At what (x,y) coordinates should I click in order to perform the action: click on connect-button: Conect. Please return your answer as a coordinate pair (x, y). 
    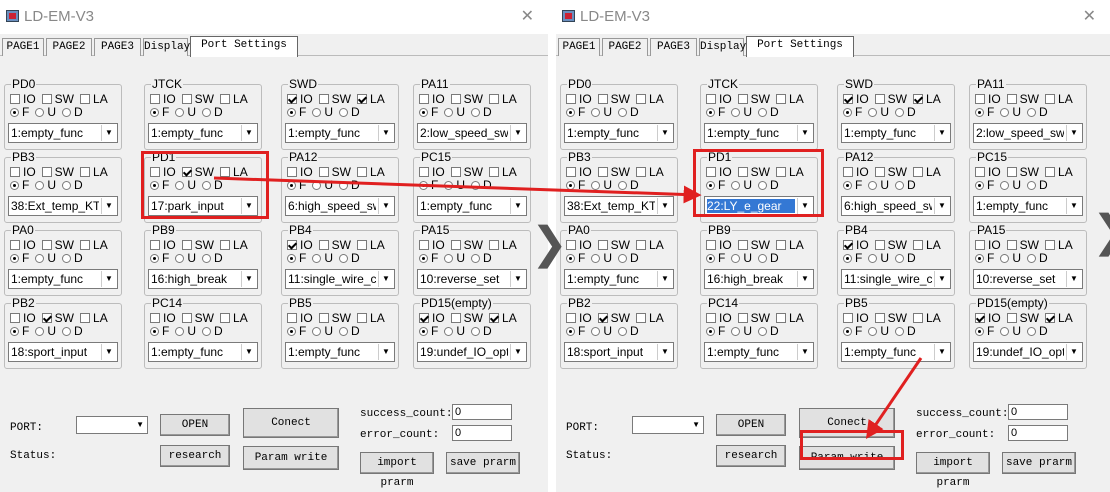
    Looking at the image, I should click on (291, 423).